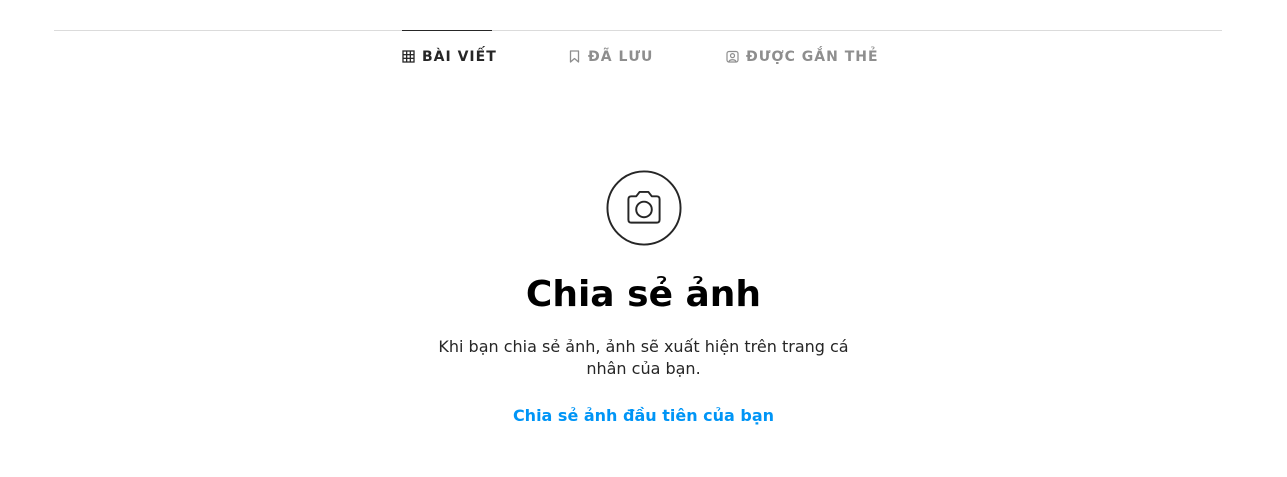 This screenshot has width=1287, height=477. I want to click on tab-saved: ĐÃ LƯU, so click(610, 56).